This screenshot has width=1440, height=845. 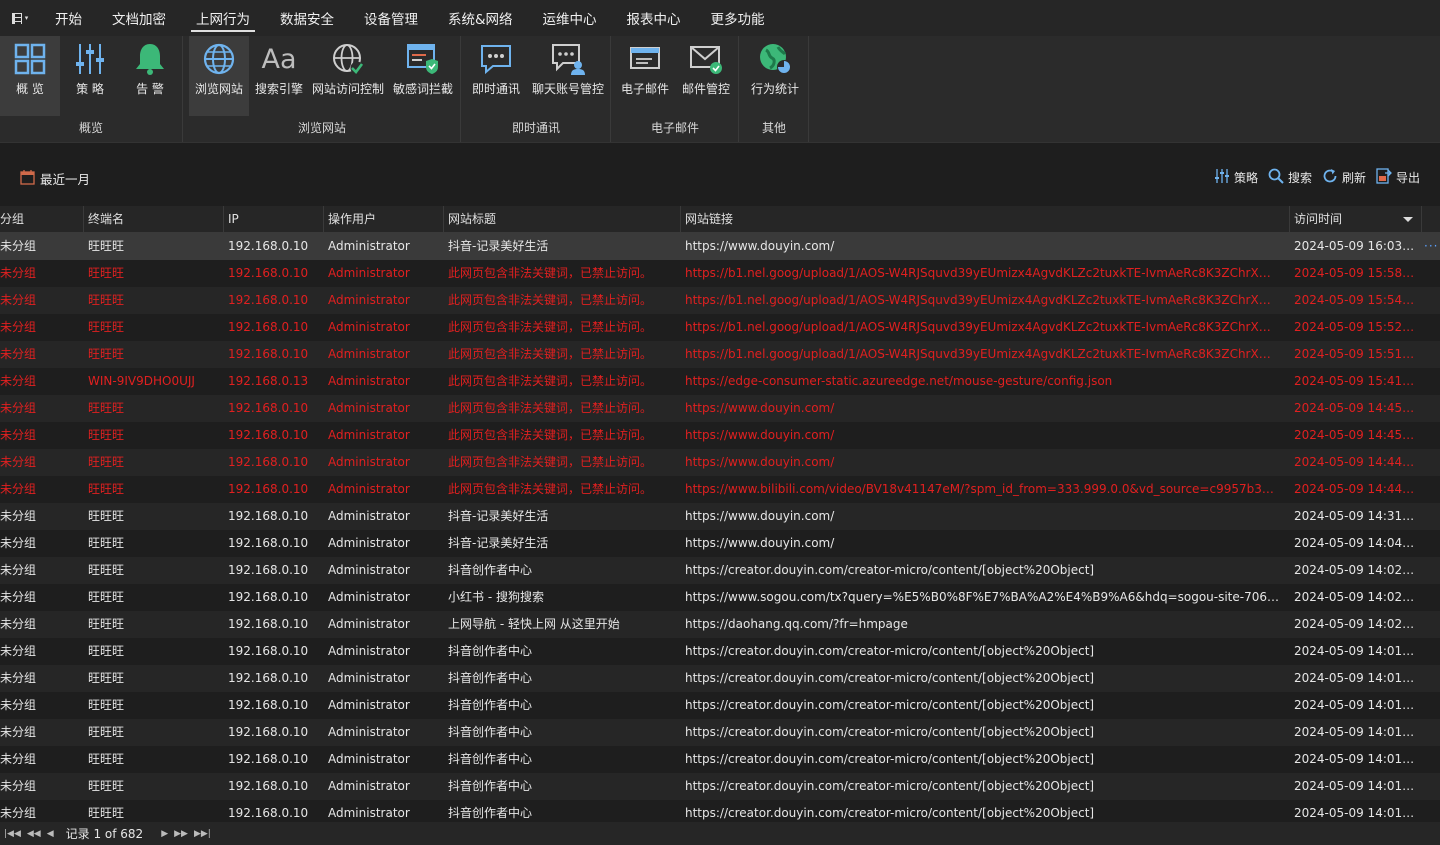 What do you see at coordinates (164, 834) in the screenshot?
I see `next-page-icon: ▶` at bounding box center [164, 834].